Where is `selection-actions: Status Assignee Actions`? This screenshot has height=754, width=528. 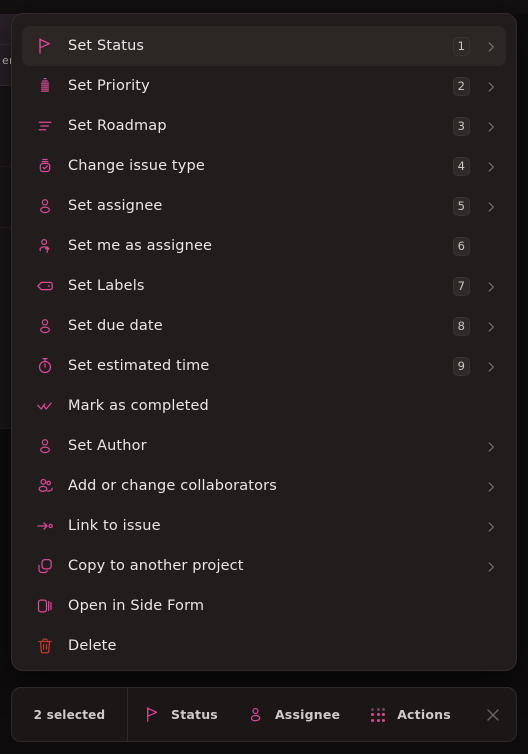 selection-actions: Status Assignee Actions is located at coordinates (296, 714).